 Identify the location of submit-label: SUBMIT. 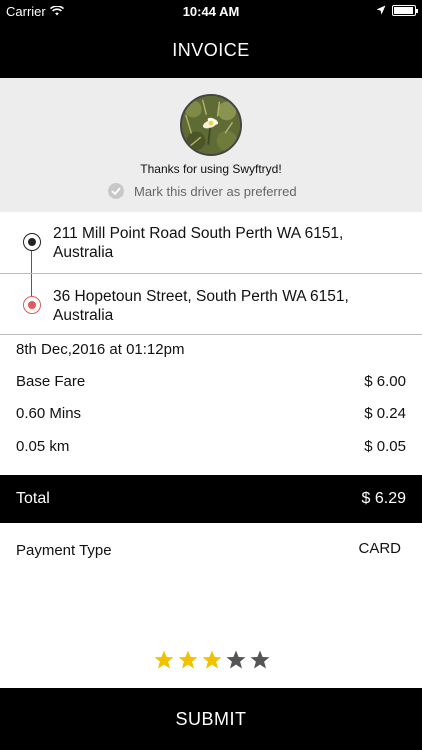
(211, 718).